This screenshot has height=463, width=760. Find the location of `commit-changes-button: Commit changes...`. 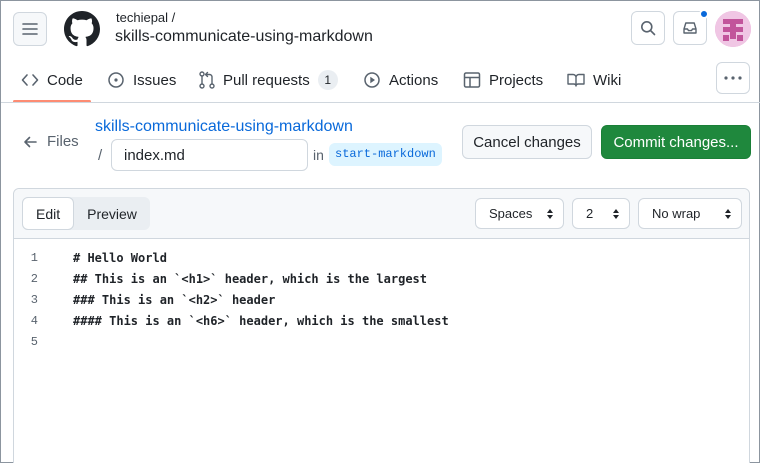

commit-changes-button: Commit changes... is located at coordinates (676, 142).